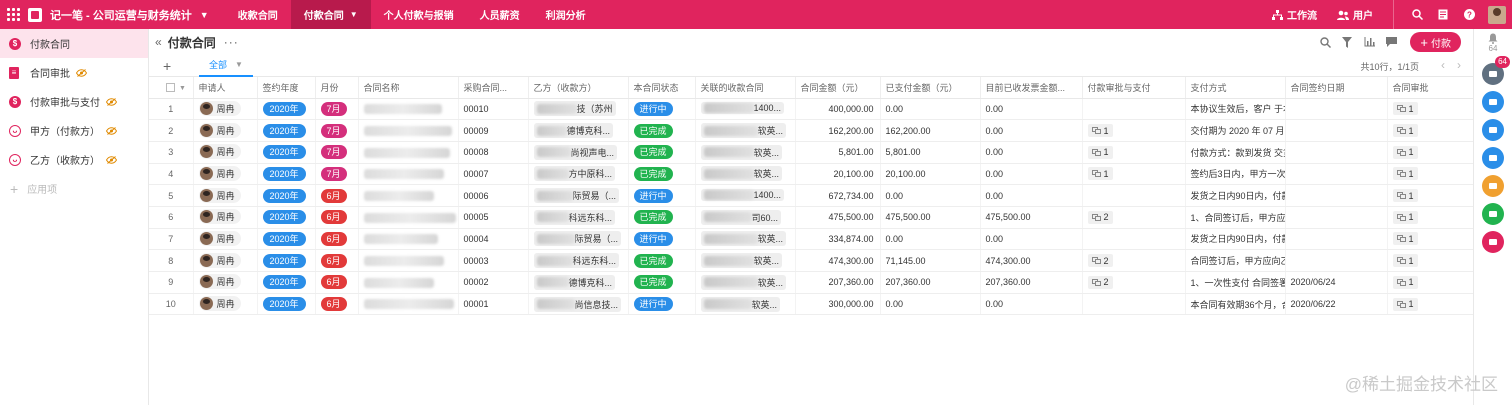 This screenshot has width=1512, height=405. I want to click on row-index-cell: 5, so click(171, 195).